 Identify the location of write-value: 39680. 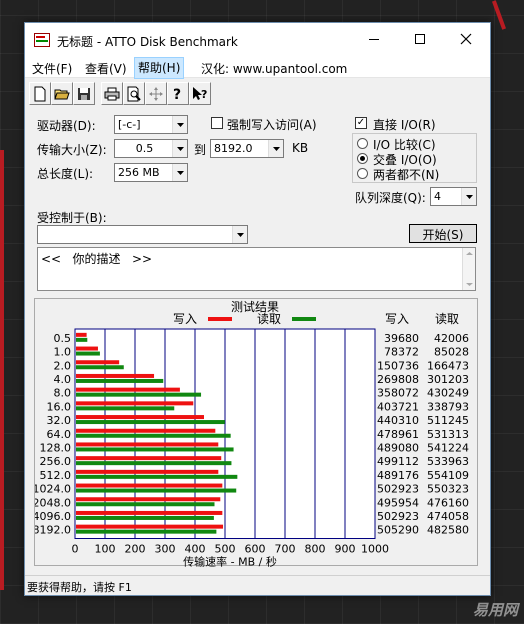
(401, 338).